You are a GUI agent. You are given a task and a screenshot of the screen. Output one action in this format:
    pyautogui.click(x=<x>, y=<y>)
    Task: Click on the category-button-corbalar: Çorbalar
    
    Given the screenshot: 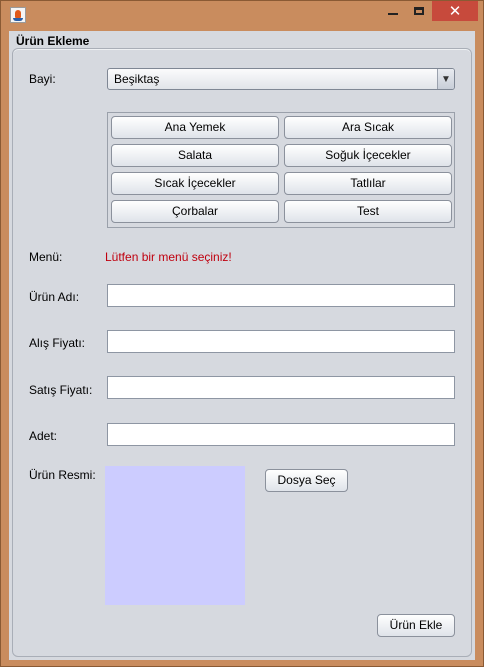 What is the action you would take?
    pyautogui.click(x=195, y=211)
    